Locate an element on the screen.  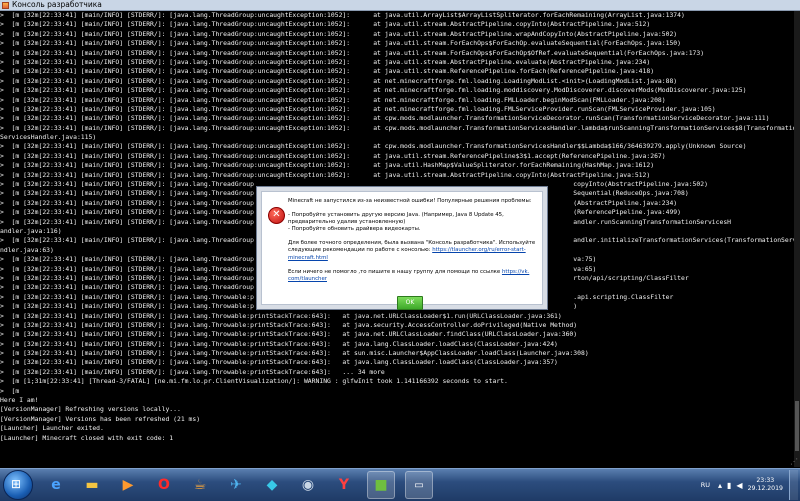
console-line: ServicesHandler.java:115) is located at coordinates (48, 137).